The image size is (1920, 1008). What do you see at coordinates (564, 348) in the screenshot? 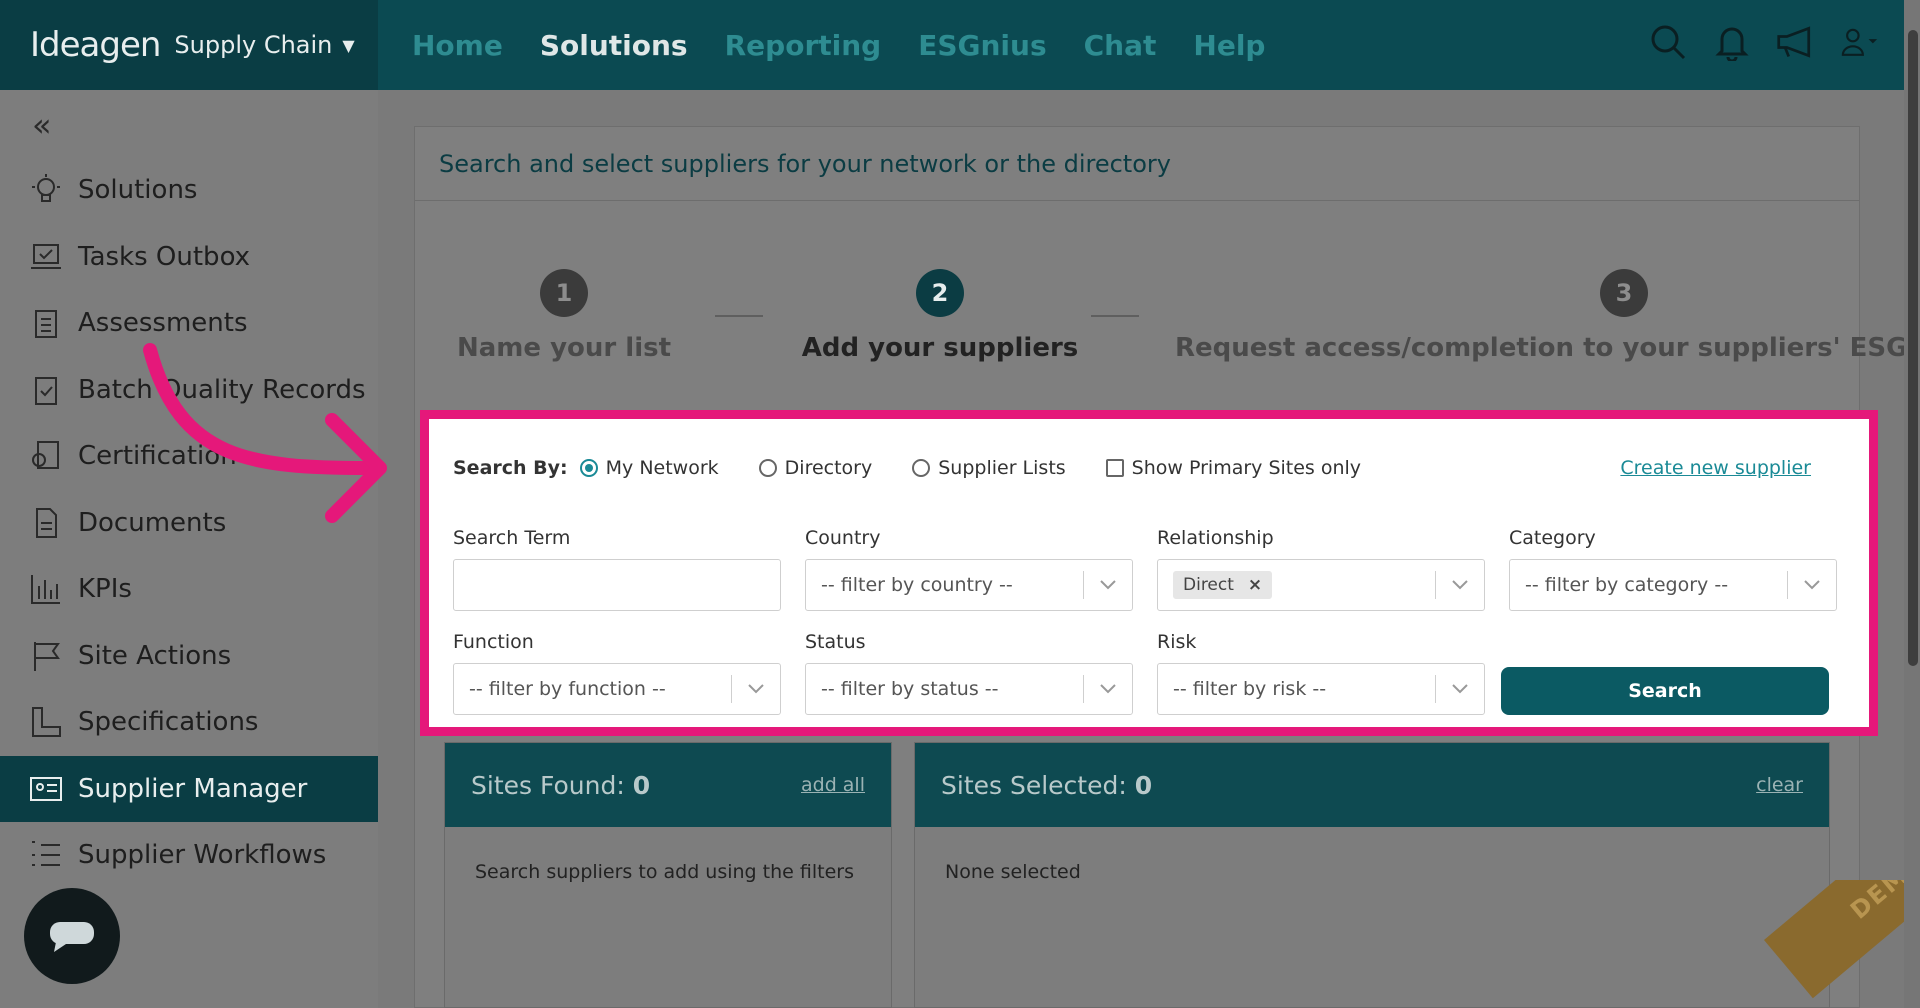
I see `step-label: Name your list` at bounding box center [564, 348].